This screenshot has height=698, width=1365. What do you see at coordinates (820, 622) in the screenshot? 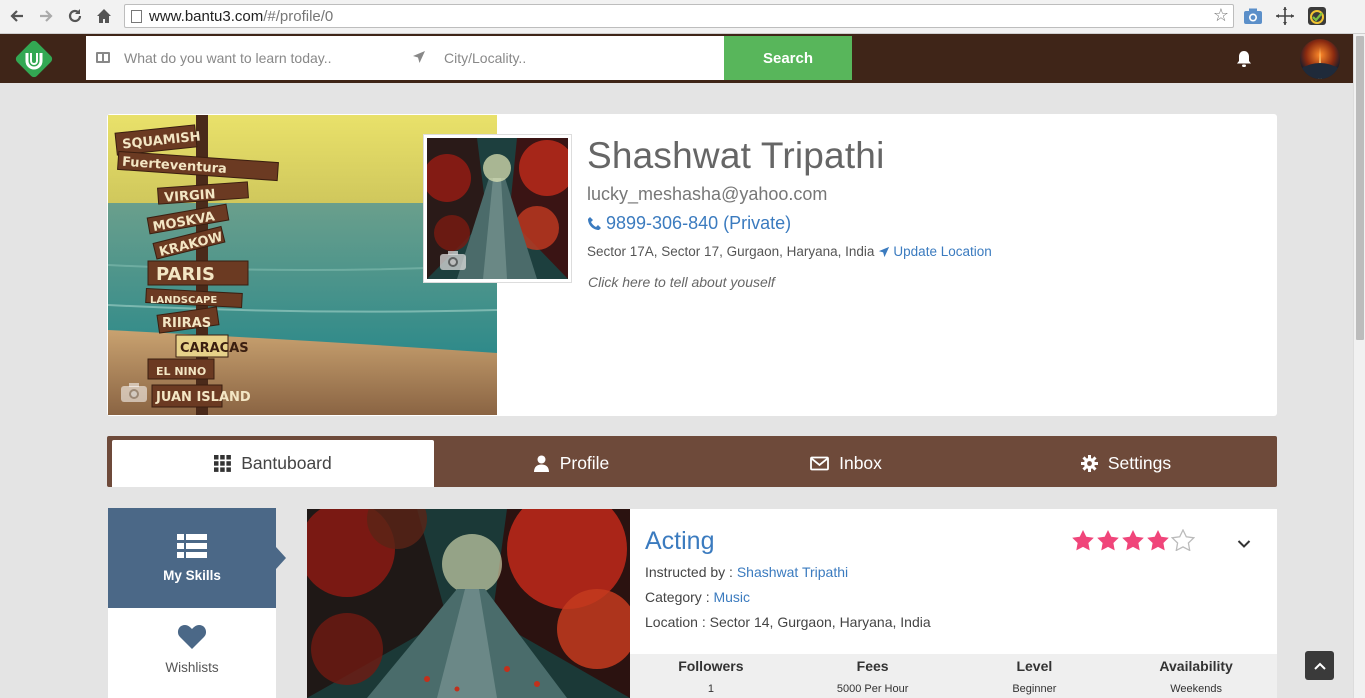
I see `location-value: Sector 14, Gurgaon, Haryana, India` at bounding box center [820, 622].